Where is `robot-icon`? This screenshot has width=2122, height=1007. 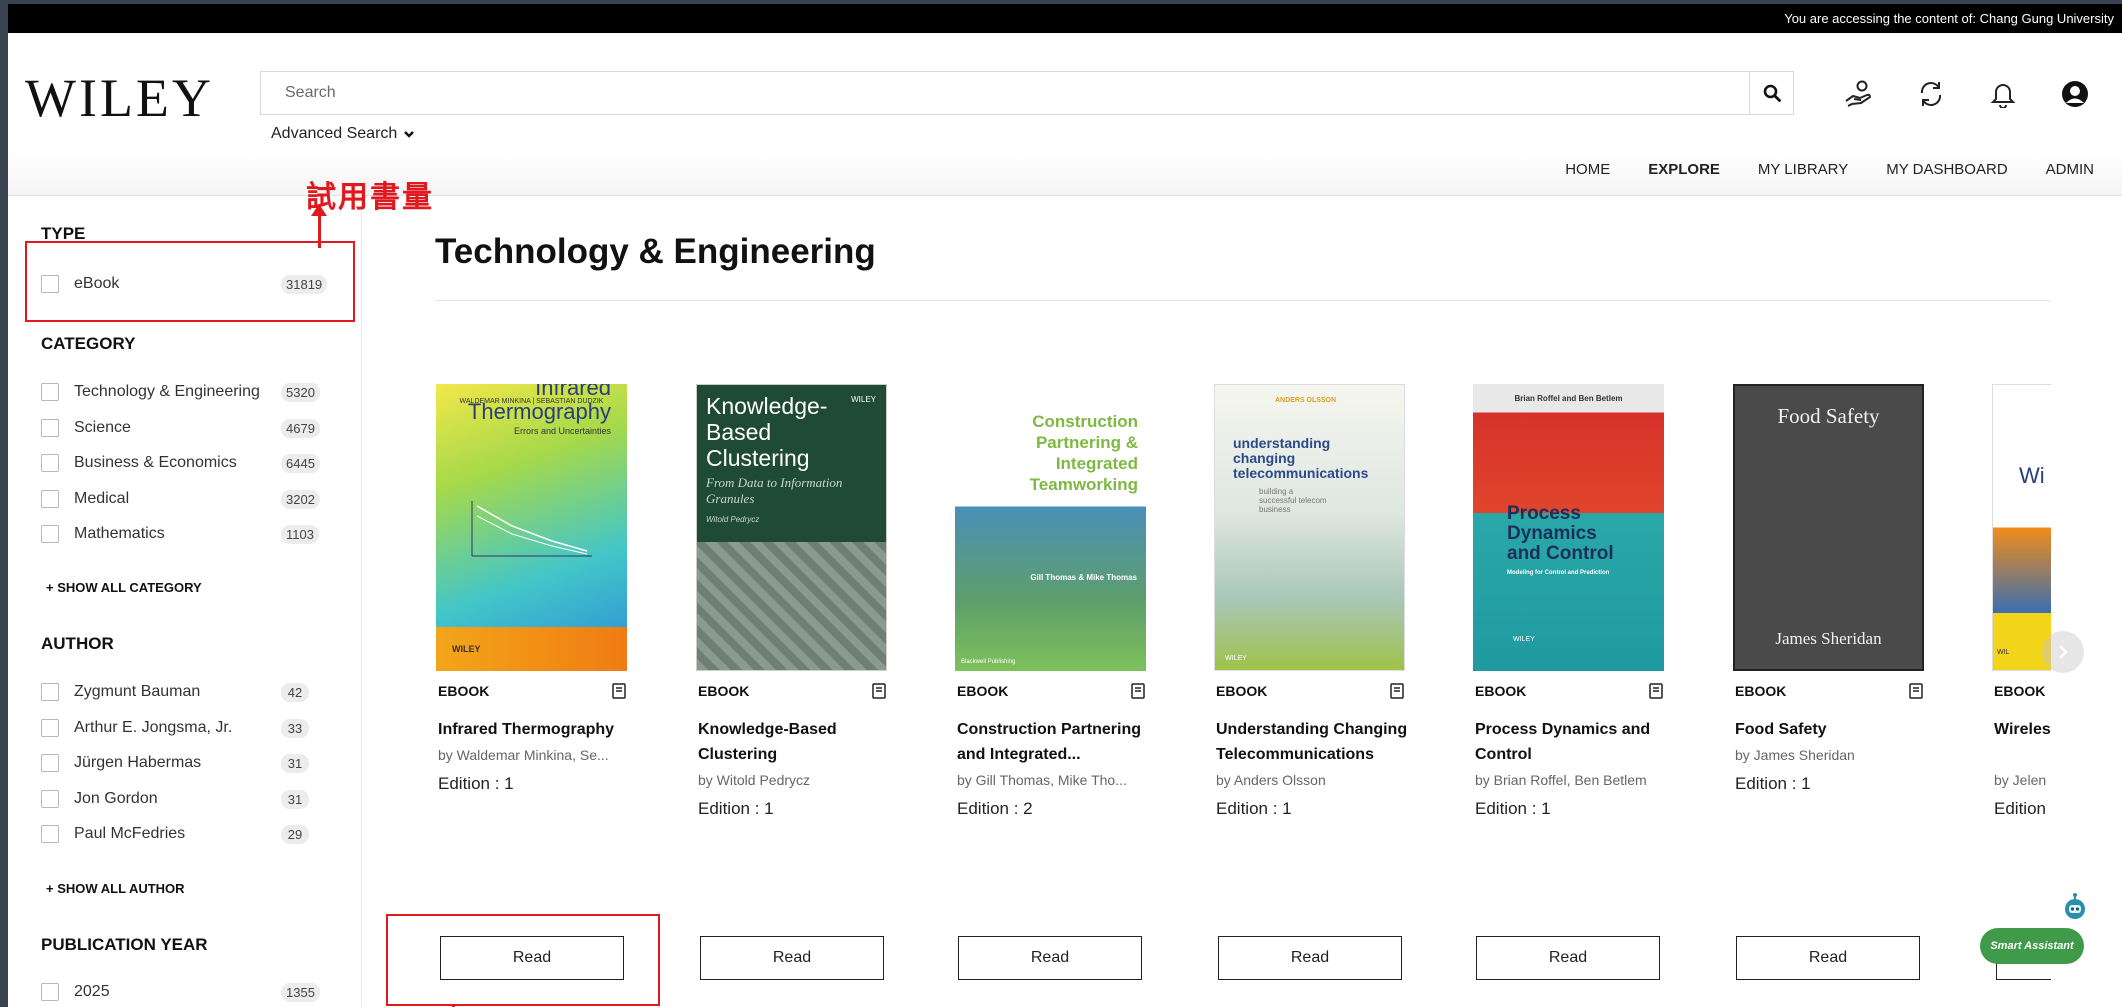
robot-icon is located at coordinates (2075, 906).